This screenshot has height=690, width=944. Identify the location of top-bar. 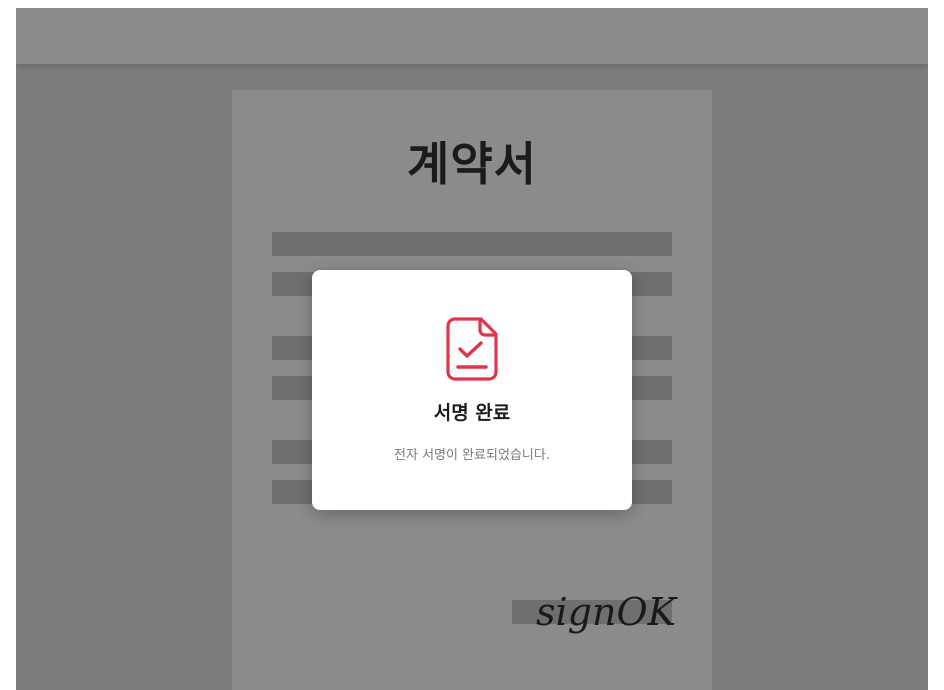
(472, 36).